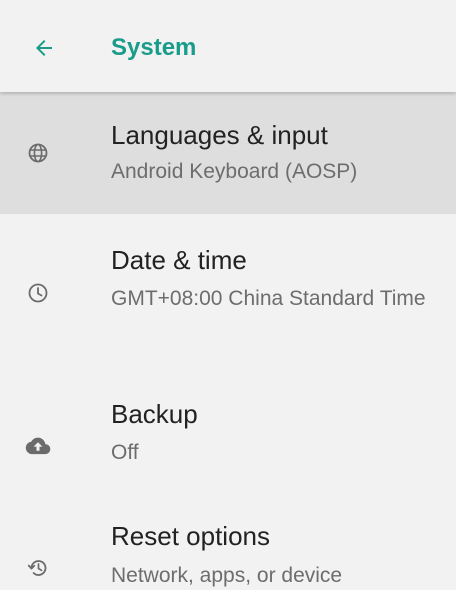 The image size is (456, 590). Describe the element at coordinates (179, 260) in the screenshot. I see `setting-item-title: Date & time` at that location.